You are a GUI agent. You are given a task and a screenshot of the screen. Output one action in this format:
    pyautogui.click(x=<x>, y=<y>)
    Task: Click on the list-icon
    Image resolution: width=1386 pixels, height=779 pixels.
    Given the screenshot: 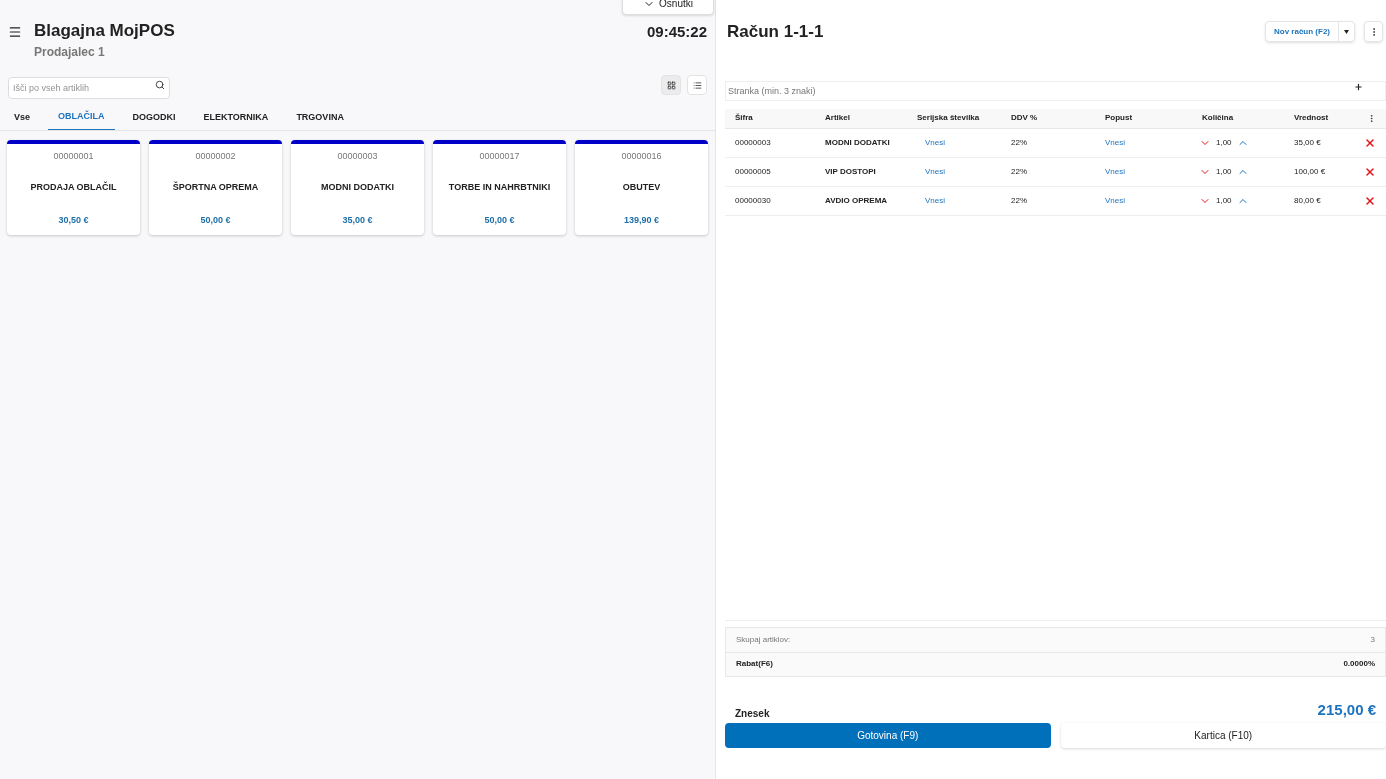 What is the action you would take?
    pyautogui.click(x=697, y=85)
    